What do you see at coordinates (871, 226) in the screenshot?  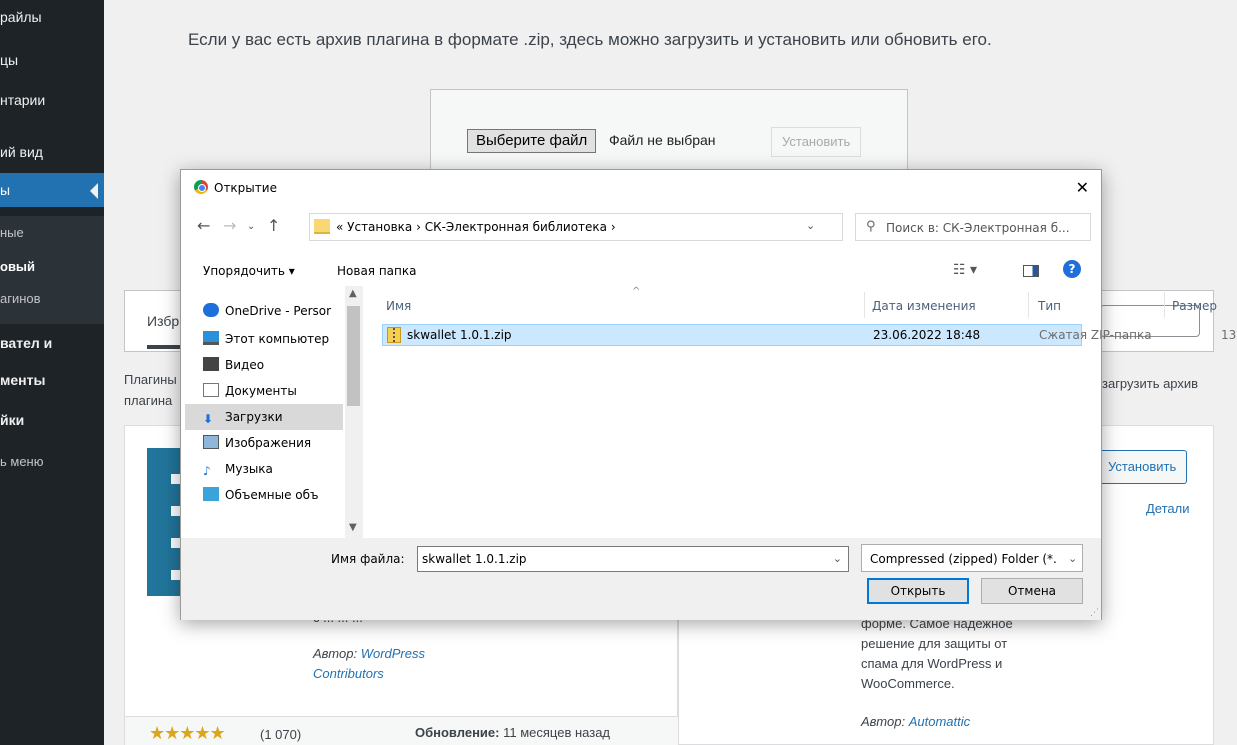 I see `search-icon: ⚲` at bounding box center [871, 226].